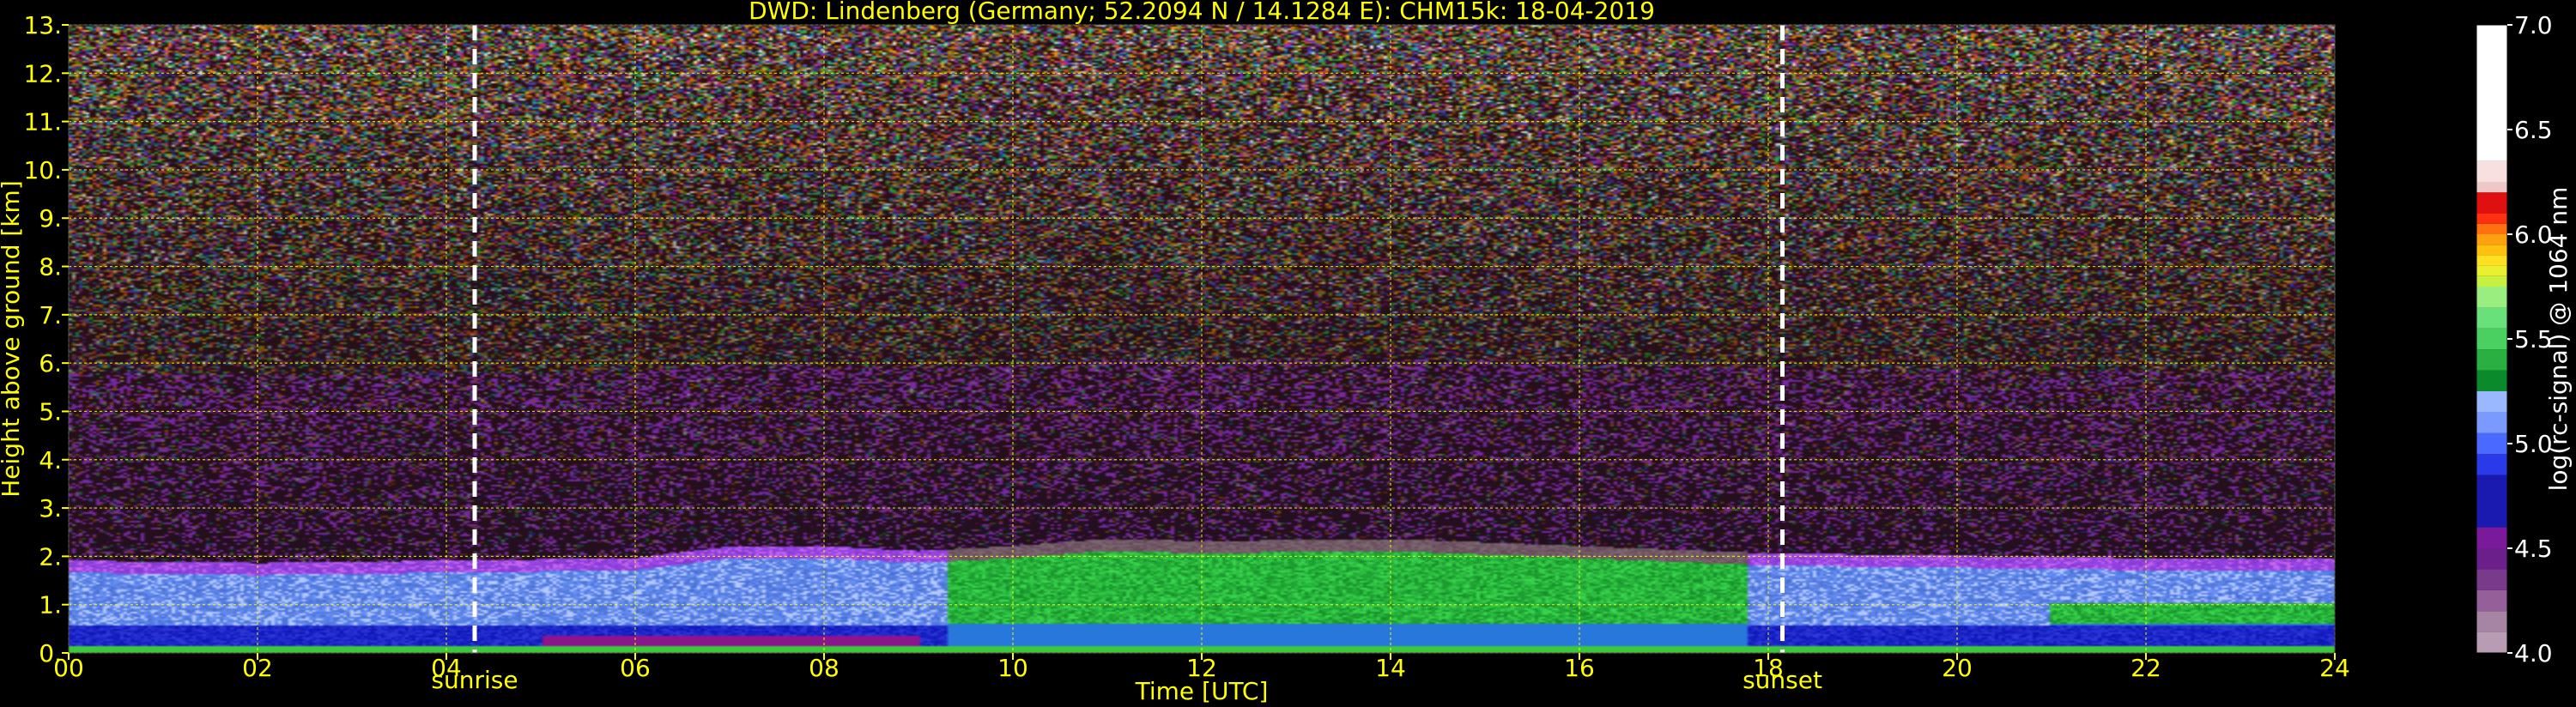  I want to click on x-tick-label: 14, so click(1390, 668).